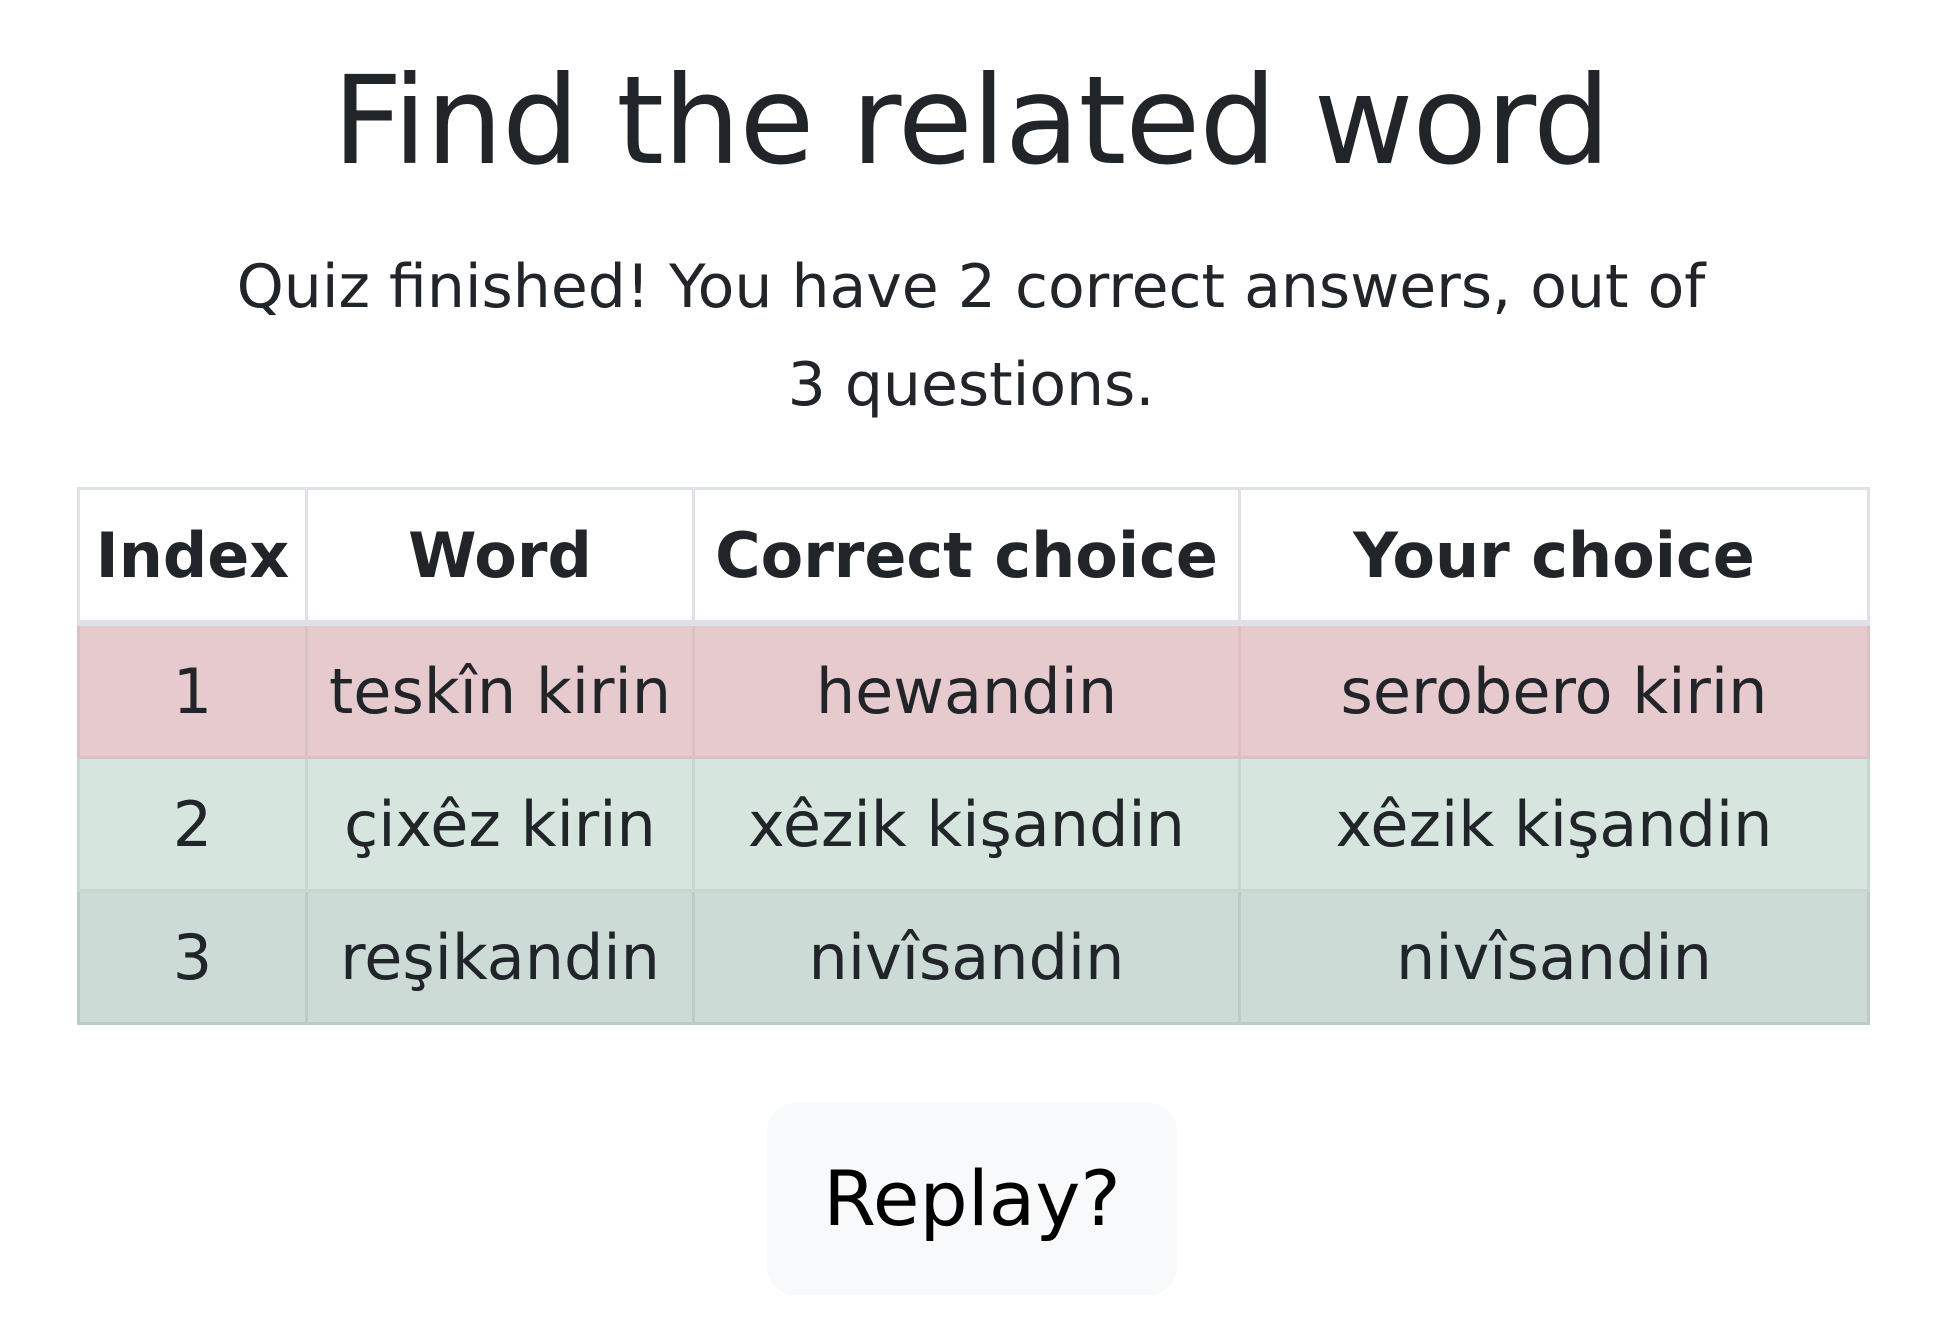  What do you see at coordinates (192, 690) in the screenshot?
I see `cell-index: 1` at bounding box center [192, 690].